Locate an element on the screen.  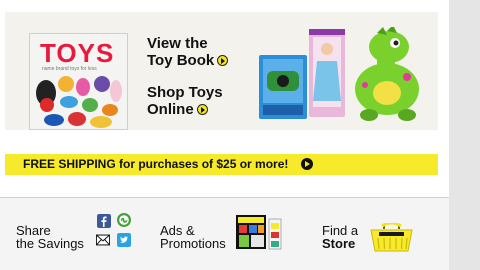
find-a-store: Find a Store is located at coordinates (340, 237).